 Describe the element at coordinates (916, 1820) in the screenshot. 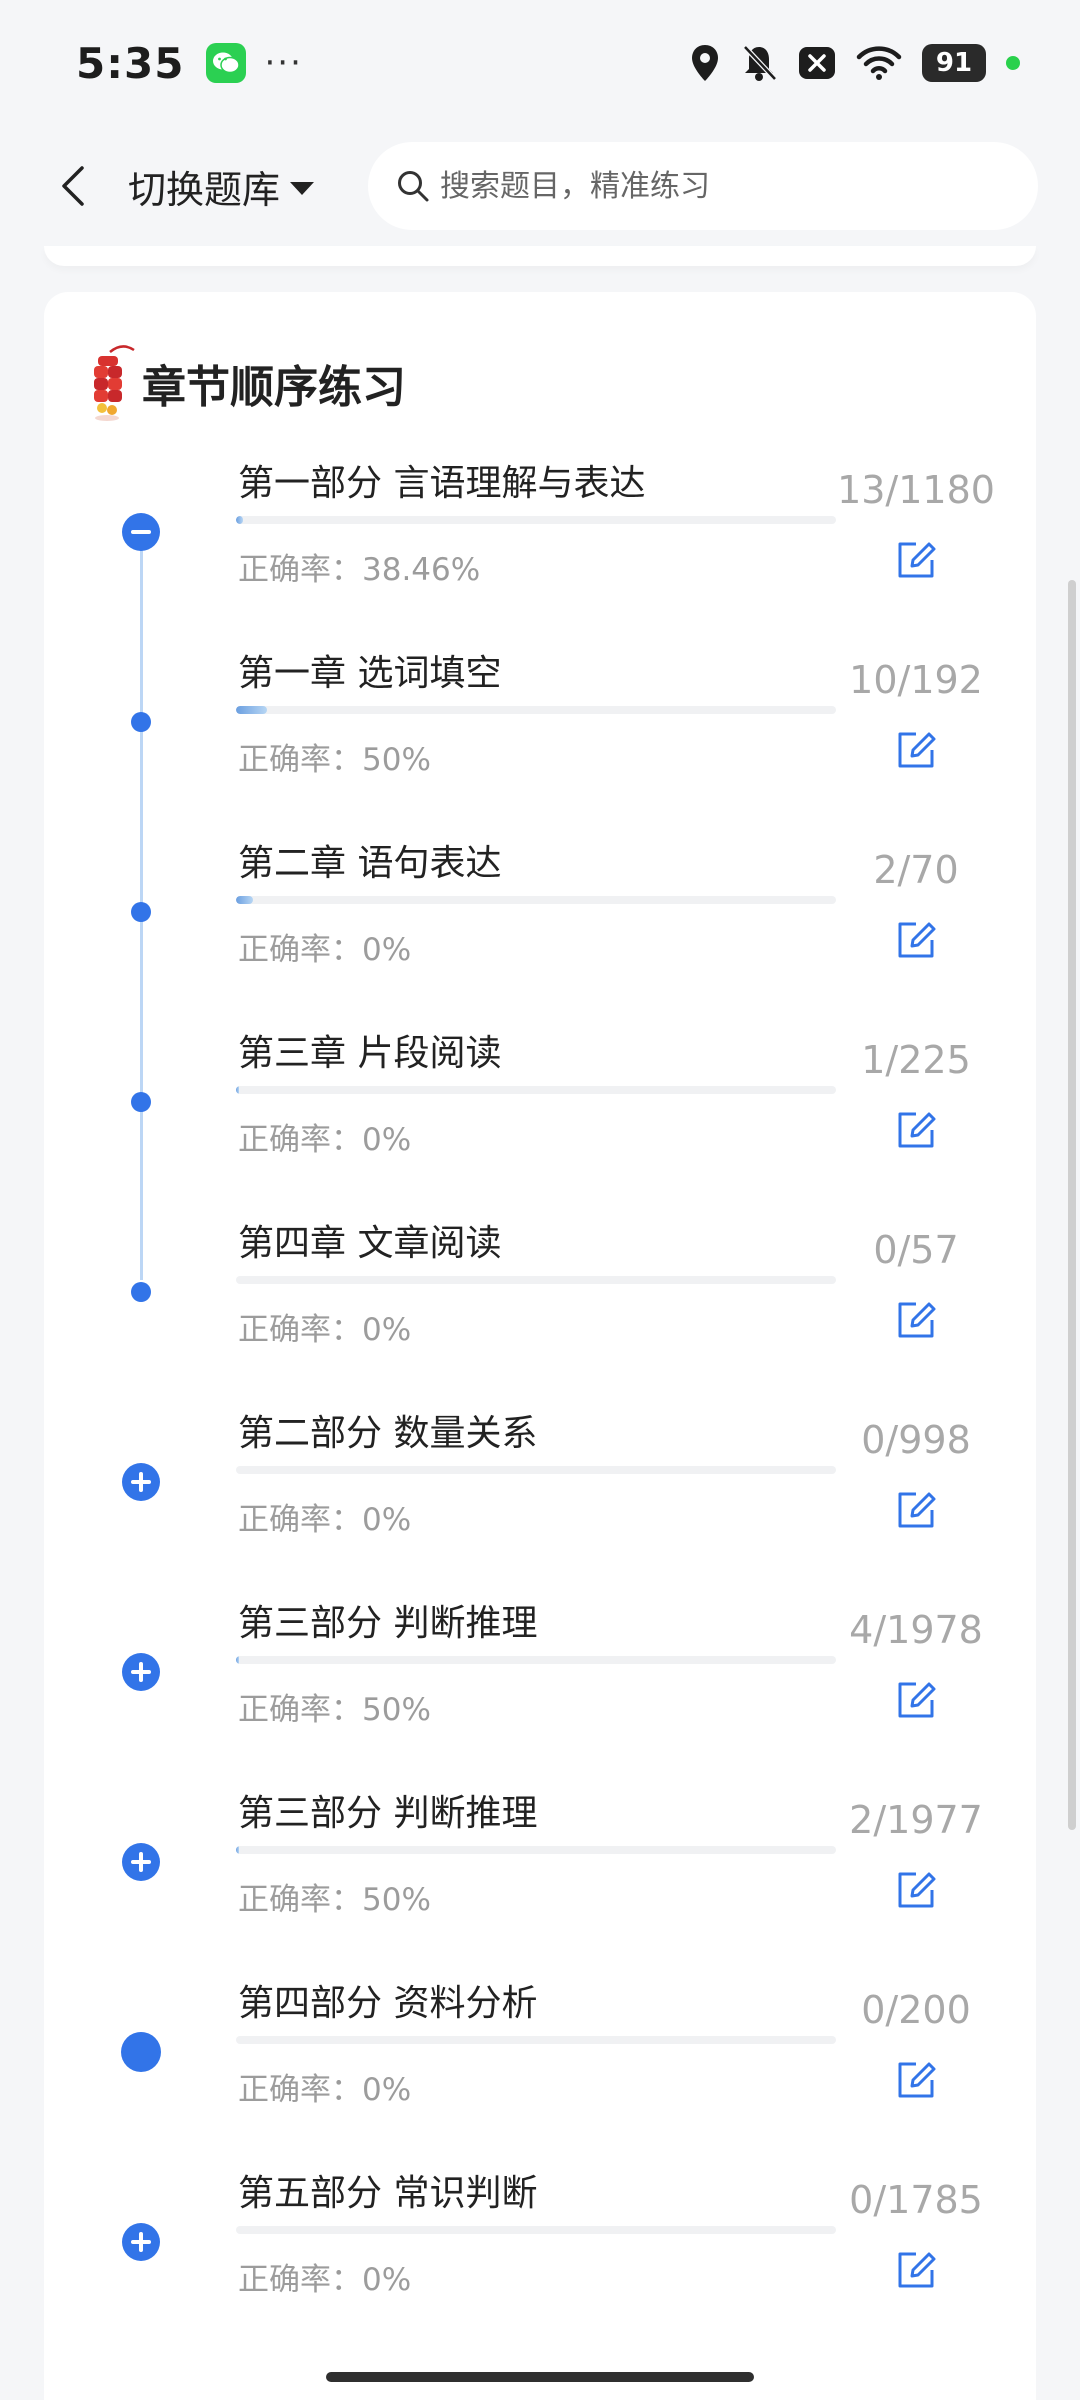

I see `question-count: 2/1977` at that location.